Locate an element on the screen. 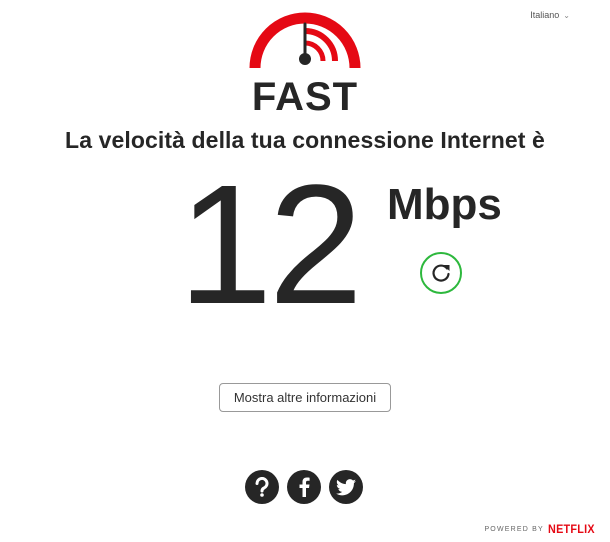 This screenshot has width=610, height=542. refresh-button is located at coordinates (441, 273).